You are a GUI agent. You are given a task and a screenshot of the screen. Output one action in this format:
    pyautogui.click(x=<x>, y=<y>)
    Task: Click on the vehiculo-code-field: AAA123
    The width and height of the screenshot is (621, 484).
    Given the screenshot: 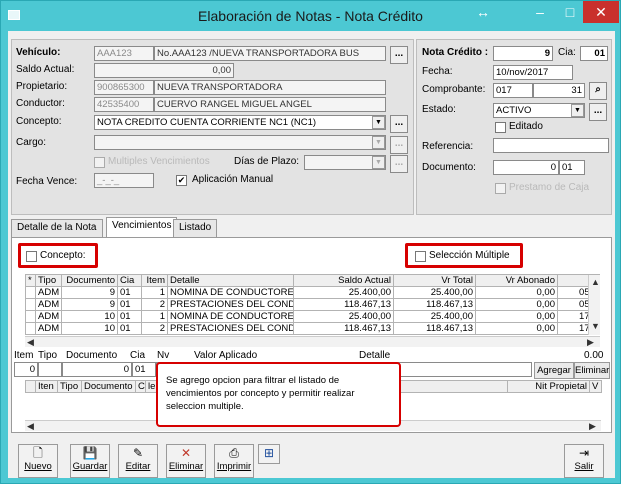 What is the action you would take?
    pyautogui.click(x=124, y=53)
    